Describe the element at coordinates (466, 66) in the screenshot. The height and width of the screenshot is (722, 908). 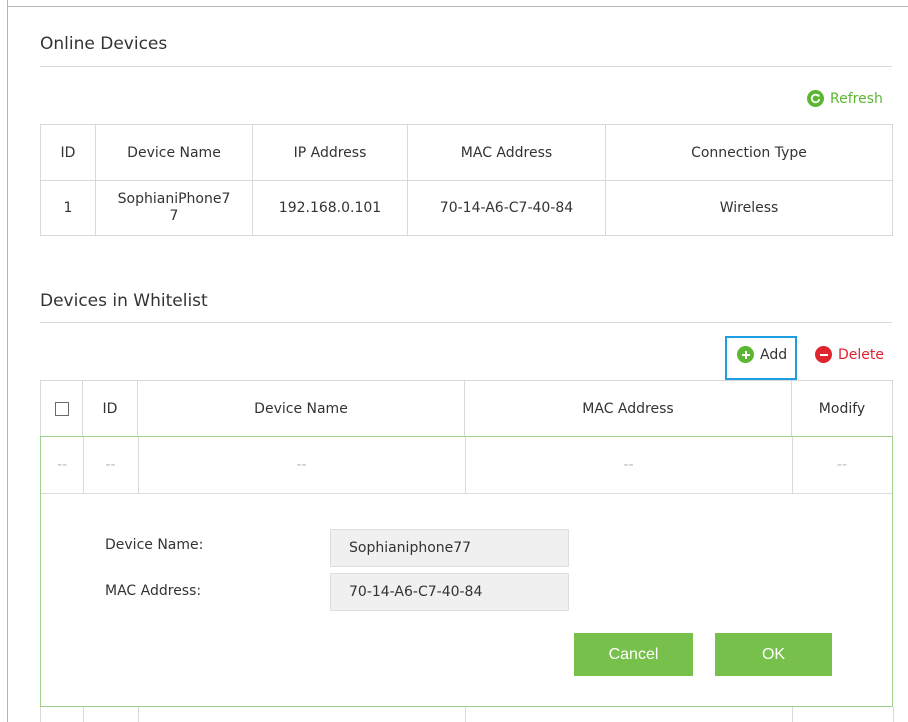
I see `online-devices-divider` at that location.